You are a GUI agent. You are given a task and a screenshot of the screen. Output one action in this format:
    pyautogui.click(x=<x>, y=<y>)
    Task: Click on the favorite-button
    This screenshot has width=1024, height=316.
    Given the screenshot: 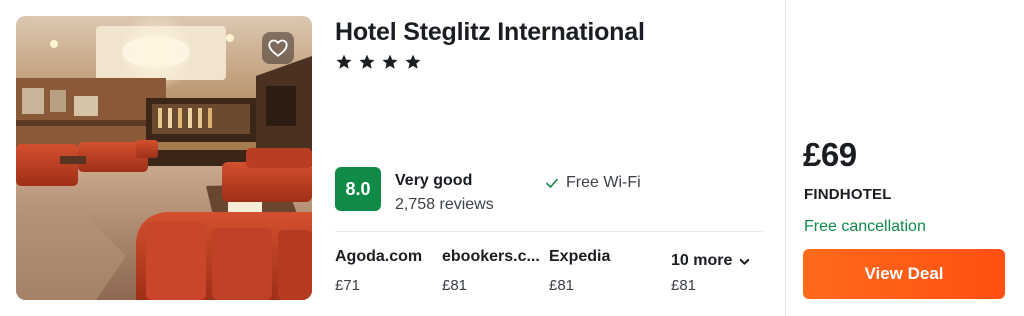 What is the action you would take?
    pyautogui.click(x=278, y=48)
    